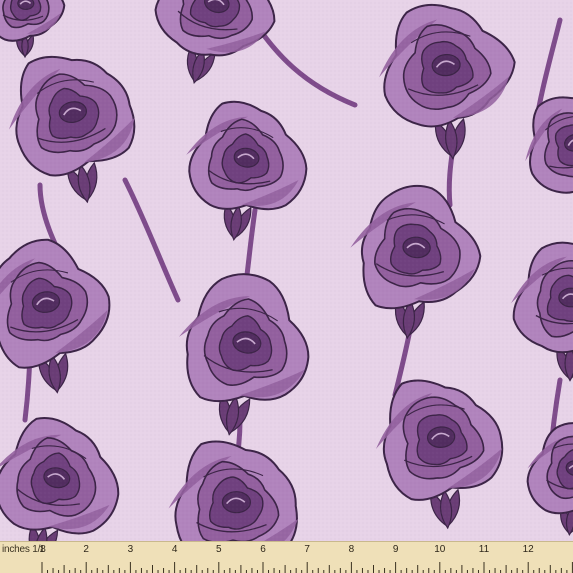 This screenshot has height=573, width=573. I want to click on ruler-number: 4, so click(174, 549).